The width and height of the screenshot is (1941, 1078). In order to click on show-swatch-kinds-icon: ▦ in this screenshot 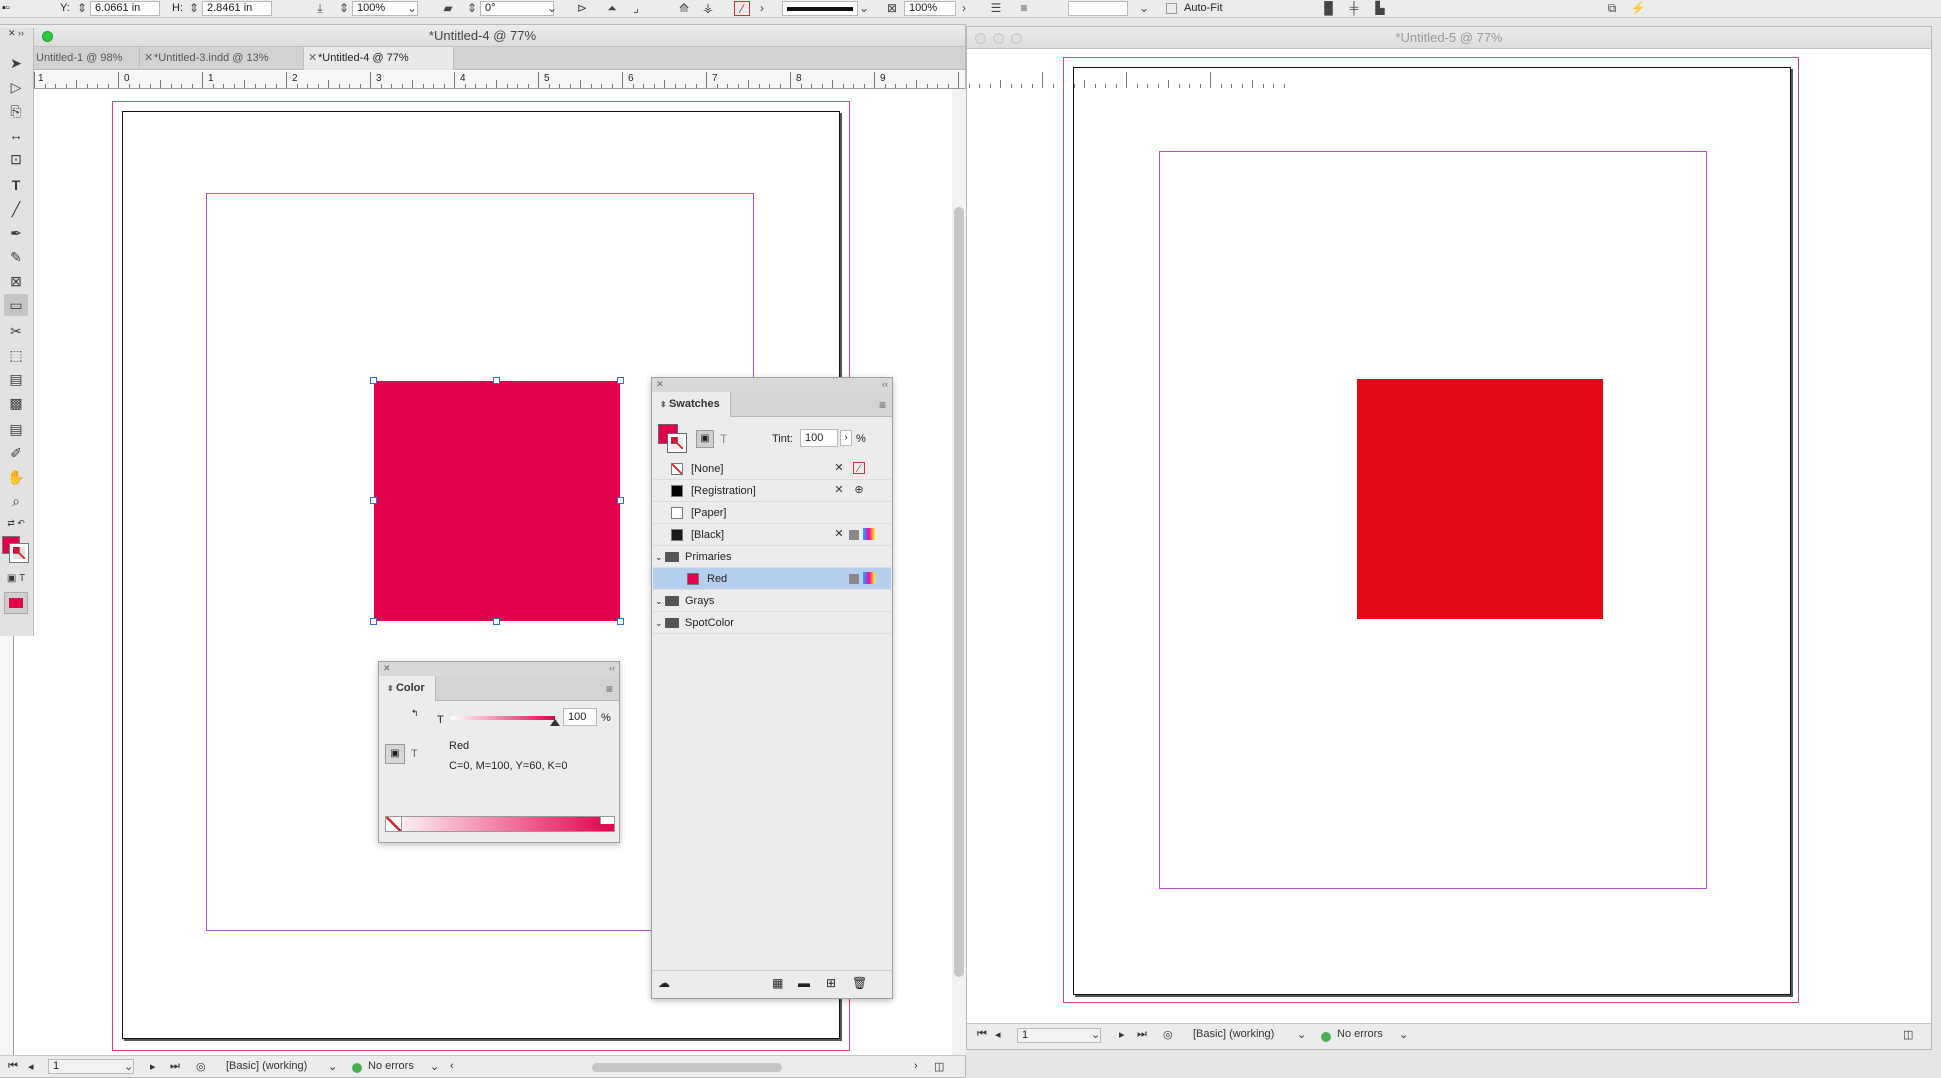, I will do `click(777, 983)`.